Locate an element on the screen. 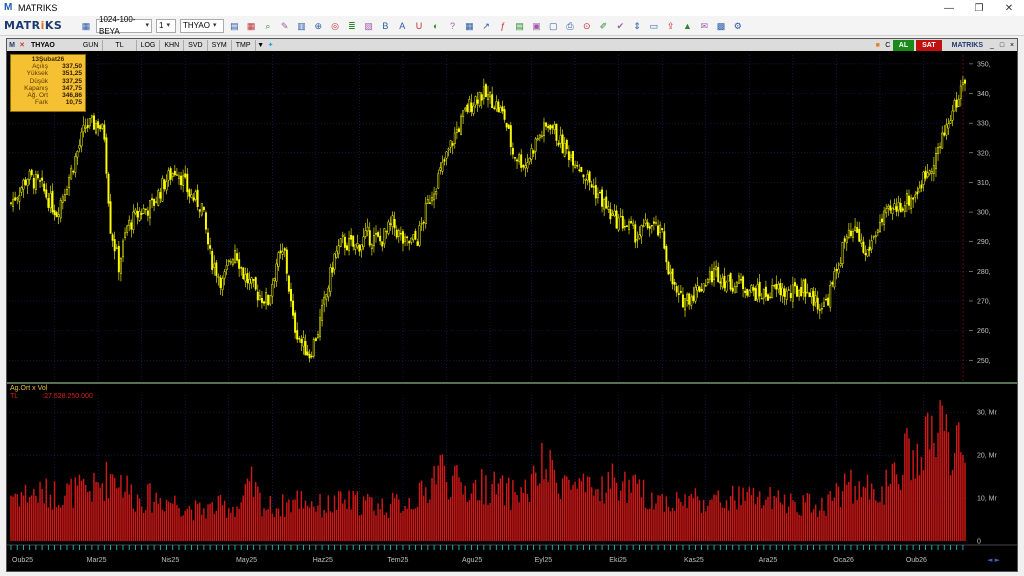 This screenshot has width=1024, height=576. scale-icon: ⇕ is located at coordinates (637, 26).